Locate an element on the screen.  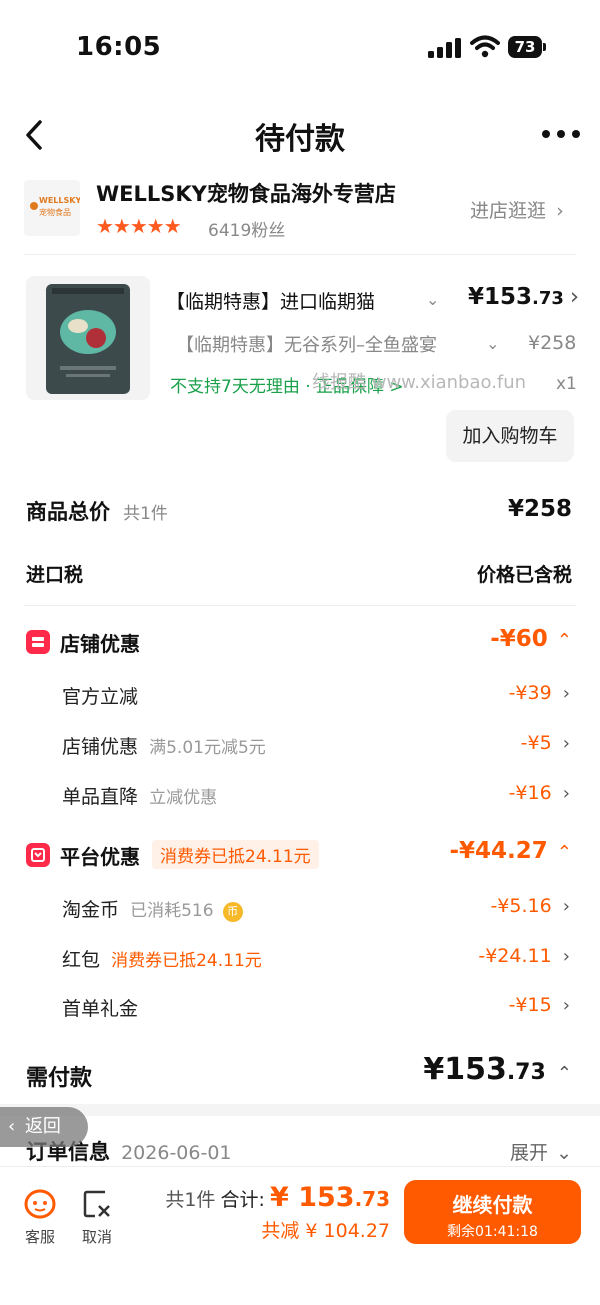
shop-name: WELLSKY宠物食品海外专营店 is located at coordinates (246, 193).